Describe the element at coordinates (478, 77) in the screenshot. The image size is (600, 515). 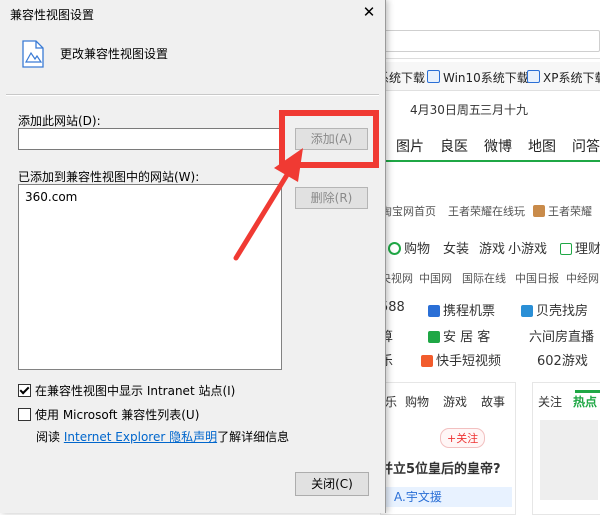
I see `favorite-link: Win10系统下载` at that location.